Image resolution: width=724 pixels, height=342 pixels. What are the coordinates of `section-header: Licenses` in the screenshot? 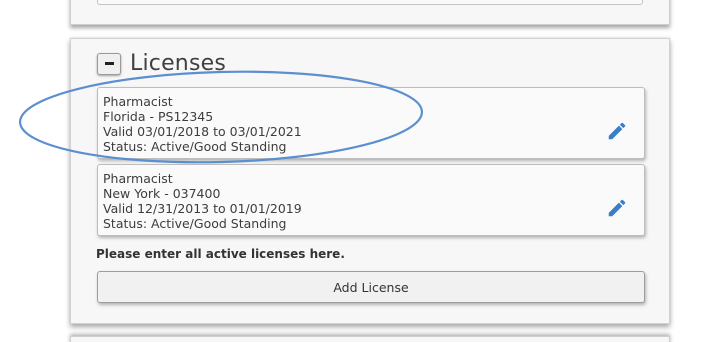 It's located at (161, 63).